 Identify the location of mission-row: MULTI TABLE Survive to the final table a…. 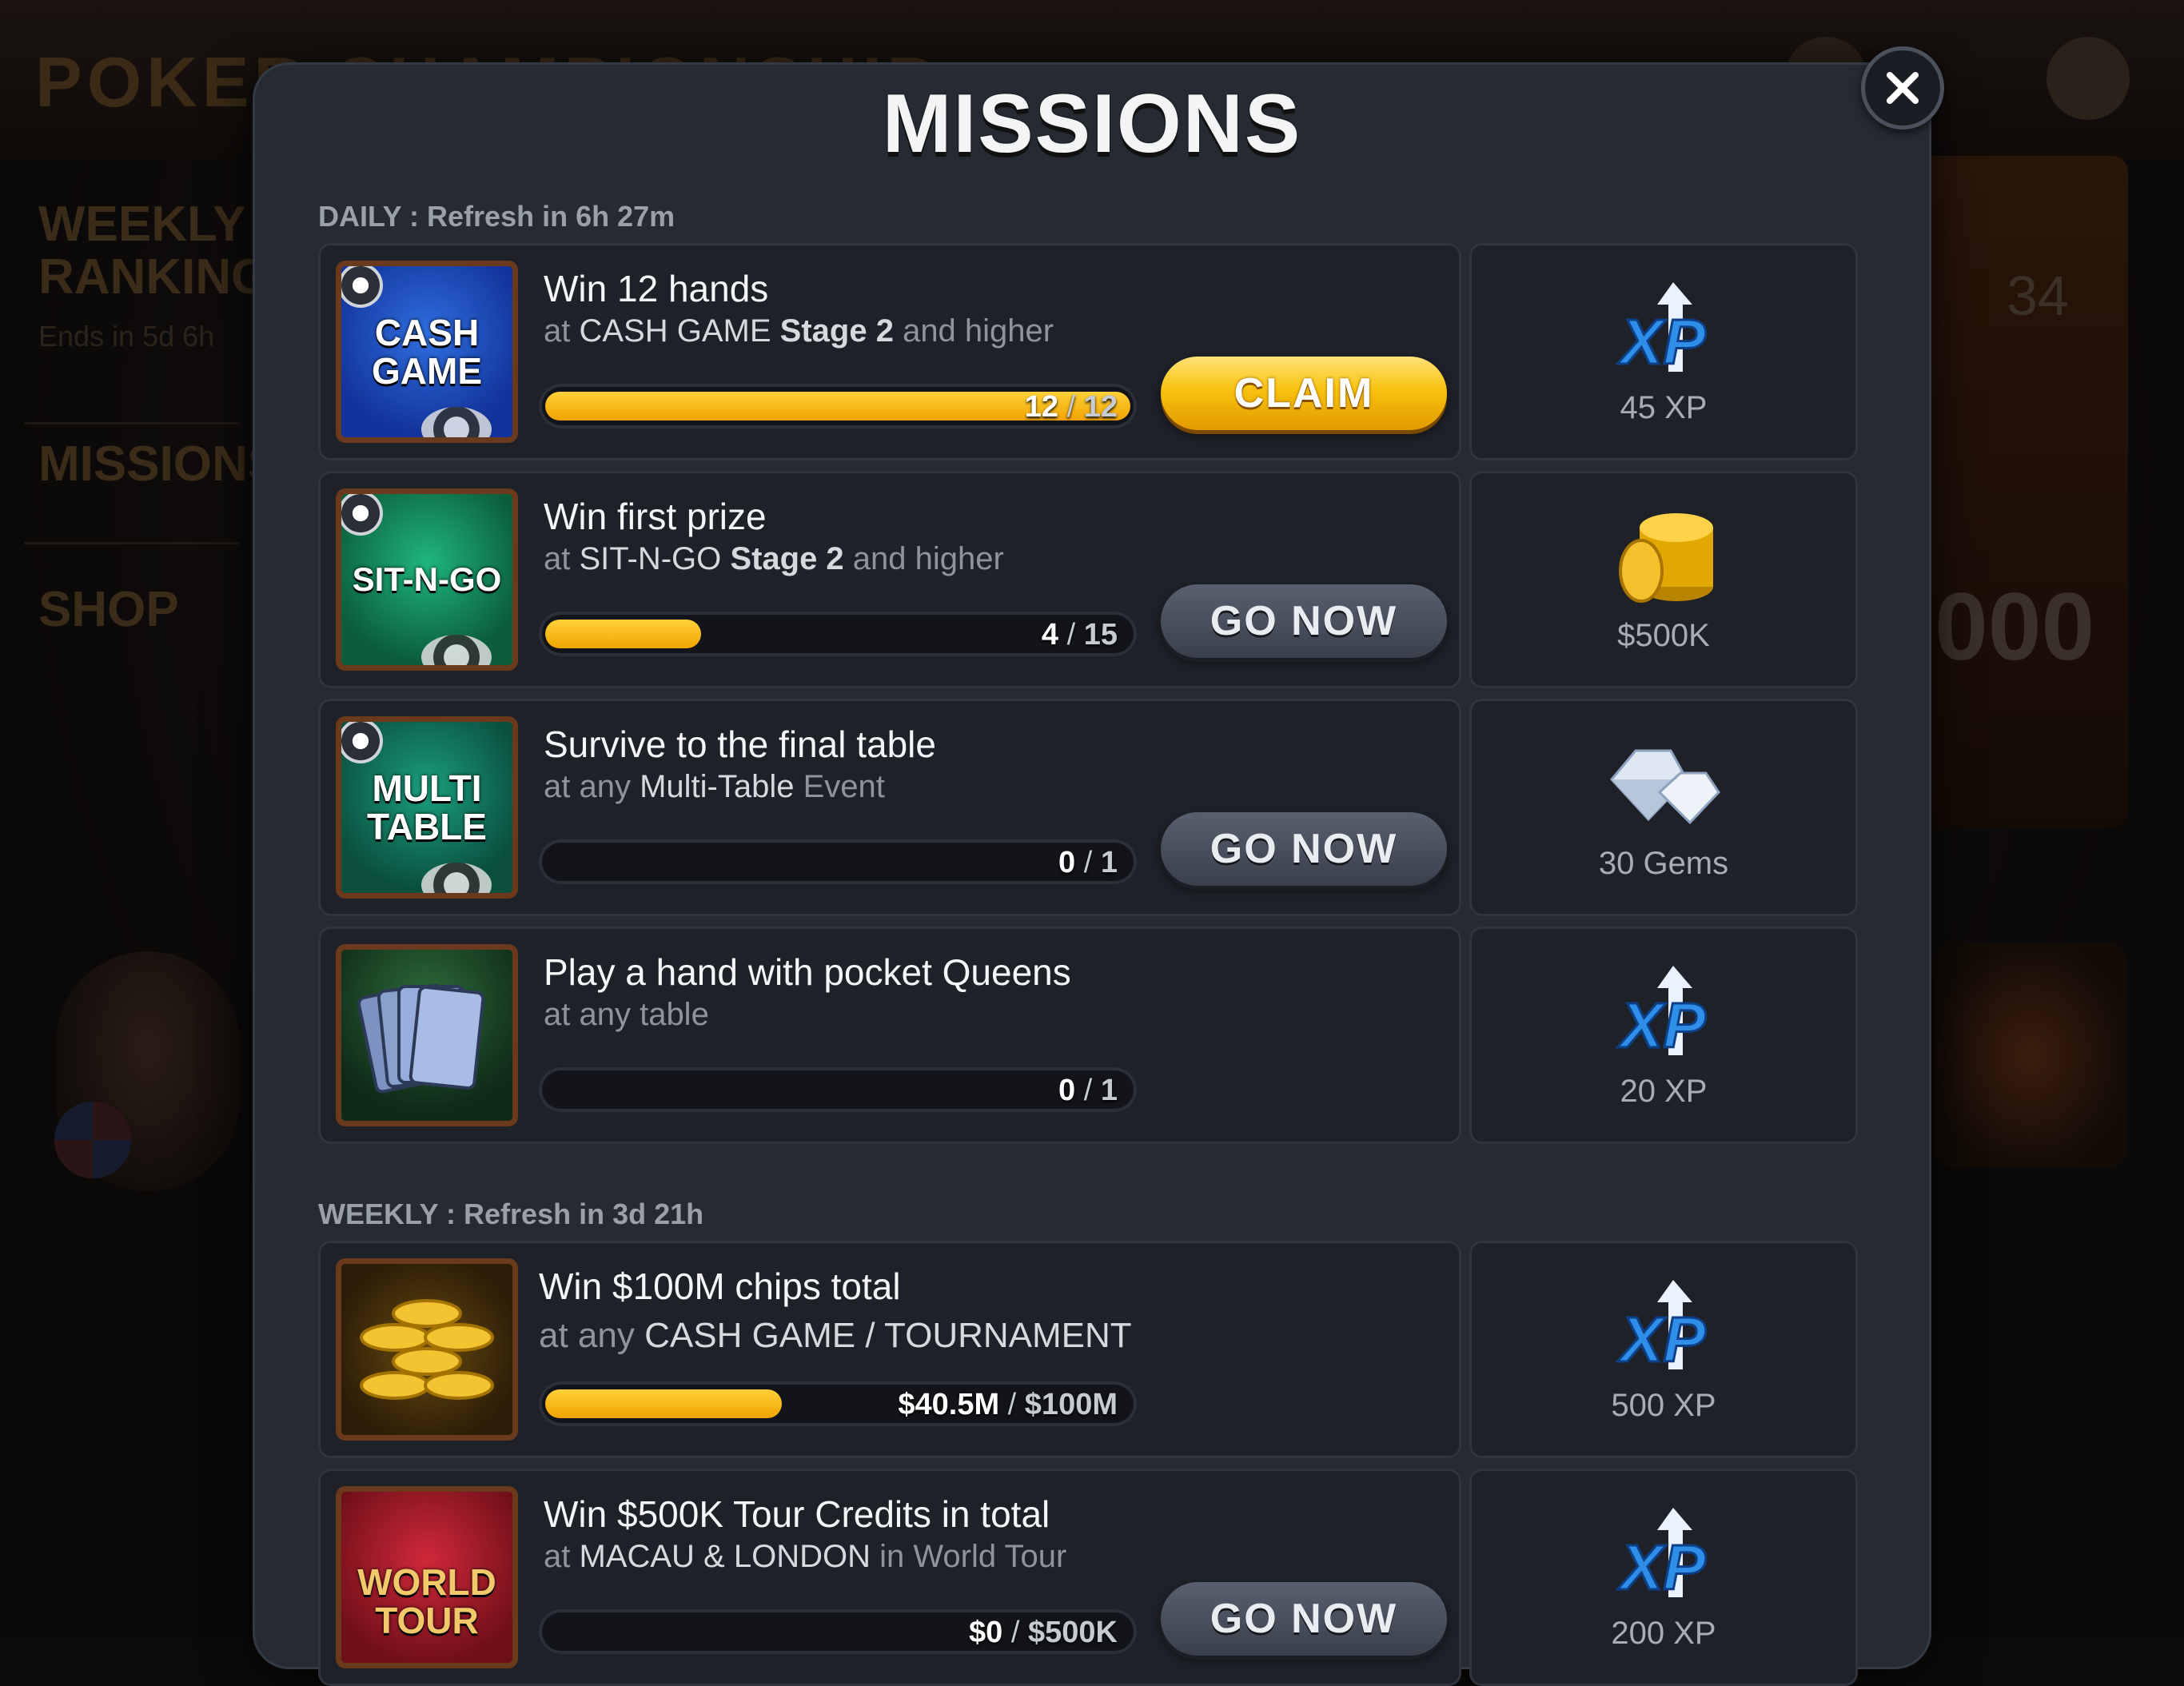
(1093, 807).